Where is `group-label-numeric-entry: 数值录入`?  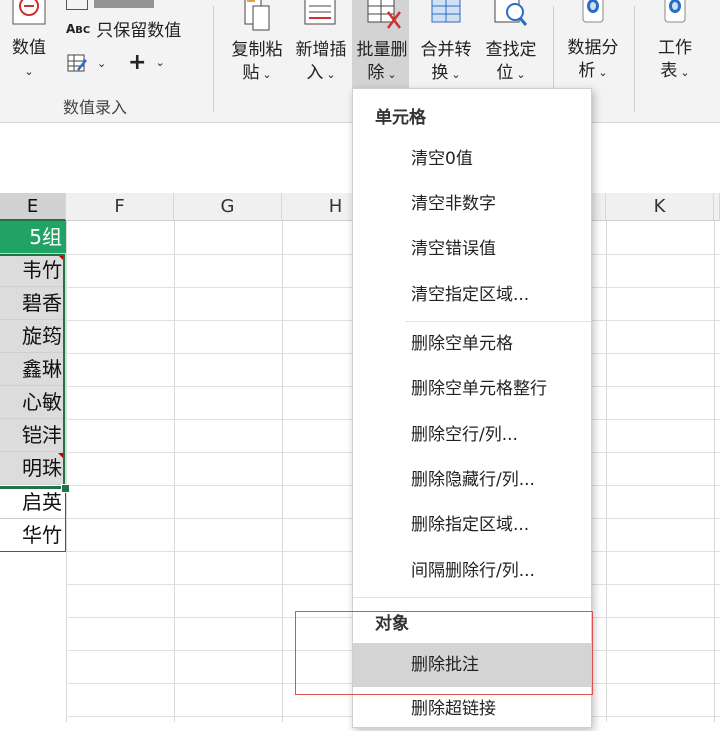
group-label-numeric-entry: 数值录入 is located at coordinates (95, 107).